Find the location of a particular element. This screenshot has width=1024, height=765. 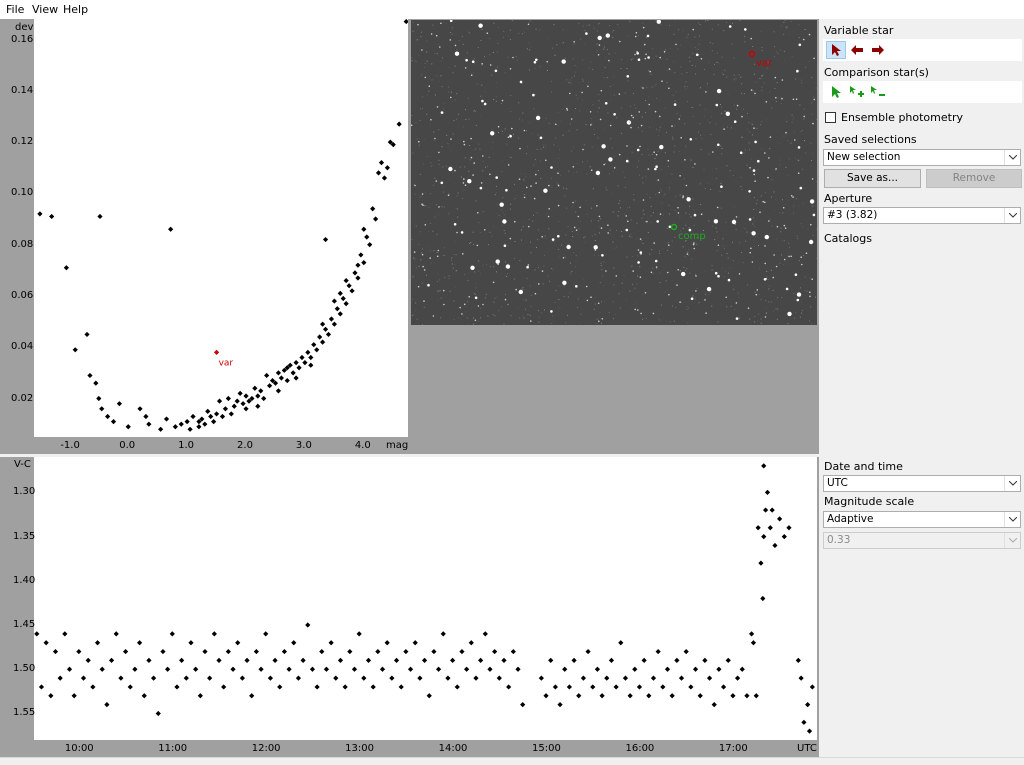

next-variable-button is located at coordinates (878, 50).